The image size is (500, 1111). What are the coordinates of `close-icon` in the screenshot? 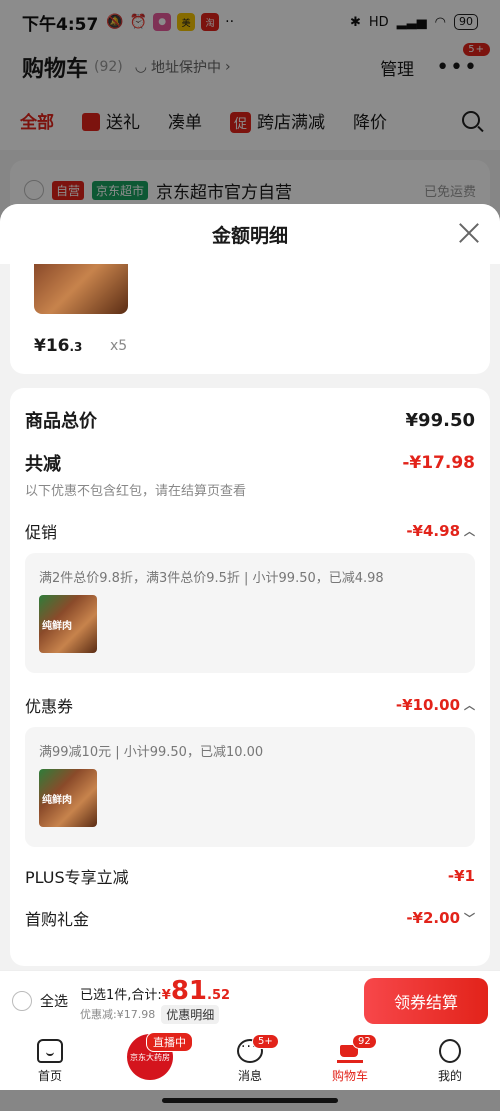 It's located at (469, 233).